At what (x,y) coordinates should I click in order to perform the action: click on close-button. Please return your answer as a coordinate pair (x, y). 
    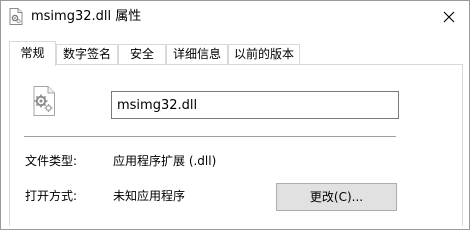
    Looking at the image, I should click on (449, 17).